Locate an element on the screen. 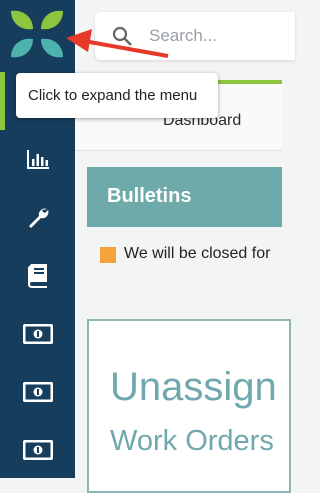  bulletin-item: We will be closed for is located at coordinates (191, 256).